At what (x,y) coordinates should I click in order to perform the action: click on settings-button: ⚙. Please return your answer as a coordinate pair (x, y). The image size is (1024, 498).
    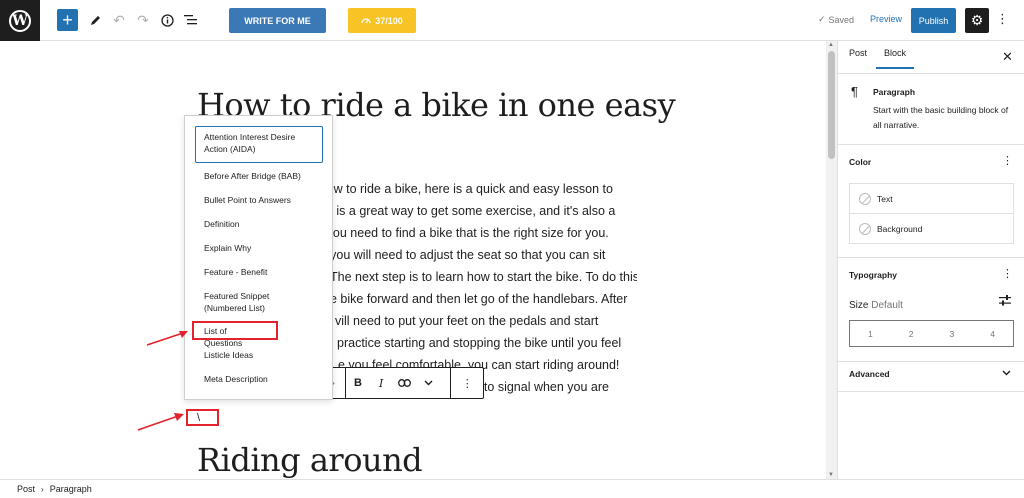
    Looking at the image, I should click on (977, 20).